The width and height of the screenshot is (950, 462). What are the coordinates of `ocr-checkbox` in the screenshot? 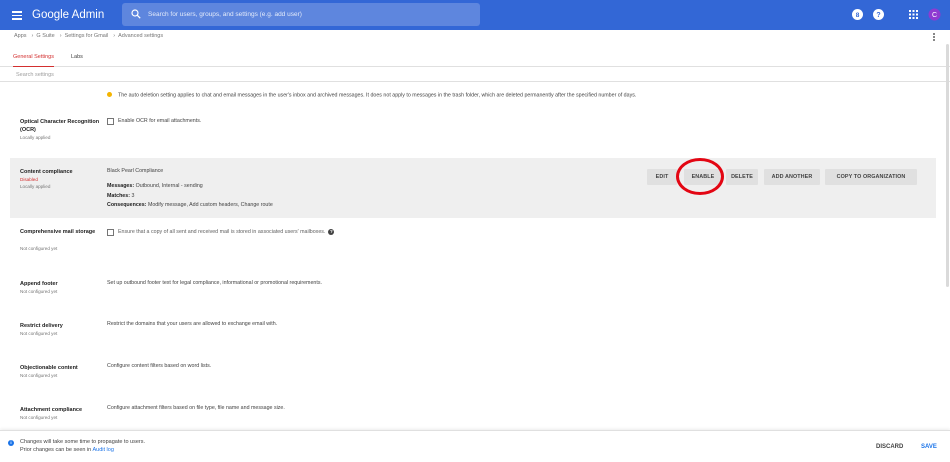 It's located at (110, 121).